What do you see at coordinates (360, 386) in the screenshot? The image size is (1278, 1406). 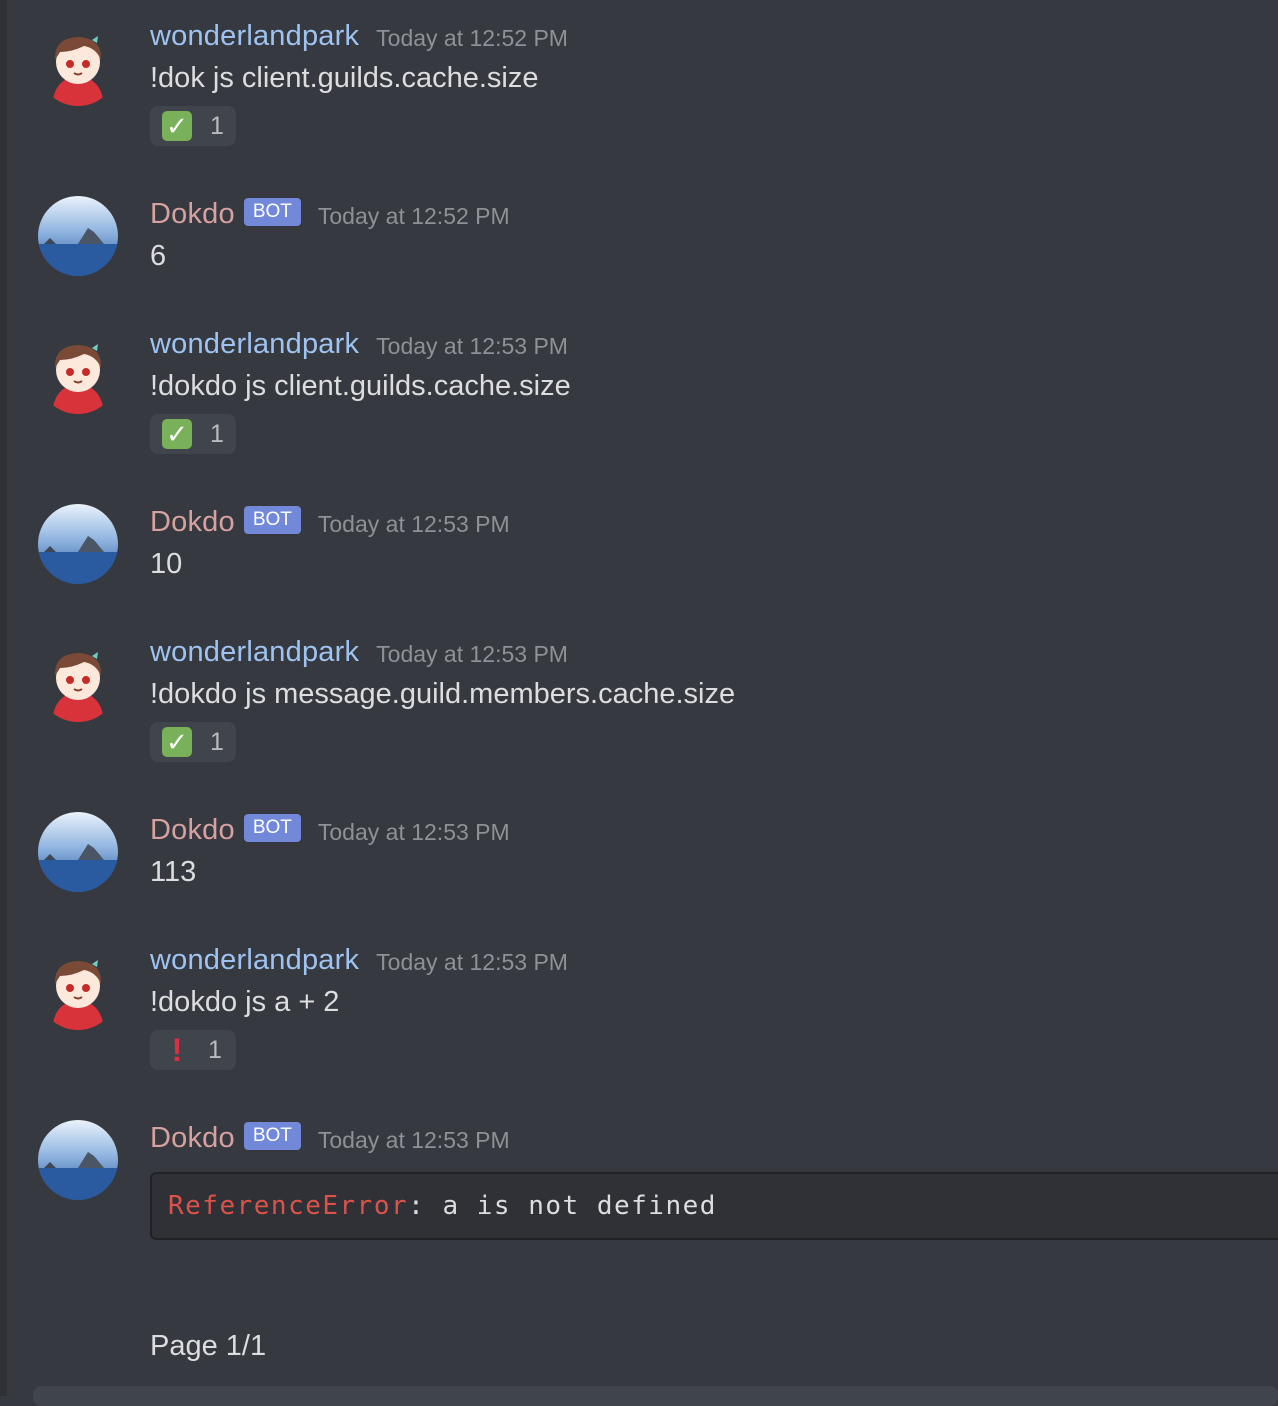 I see `message-content: !dokdo js client.guilds.cache.size` at bounding box center [360, 386].